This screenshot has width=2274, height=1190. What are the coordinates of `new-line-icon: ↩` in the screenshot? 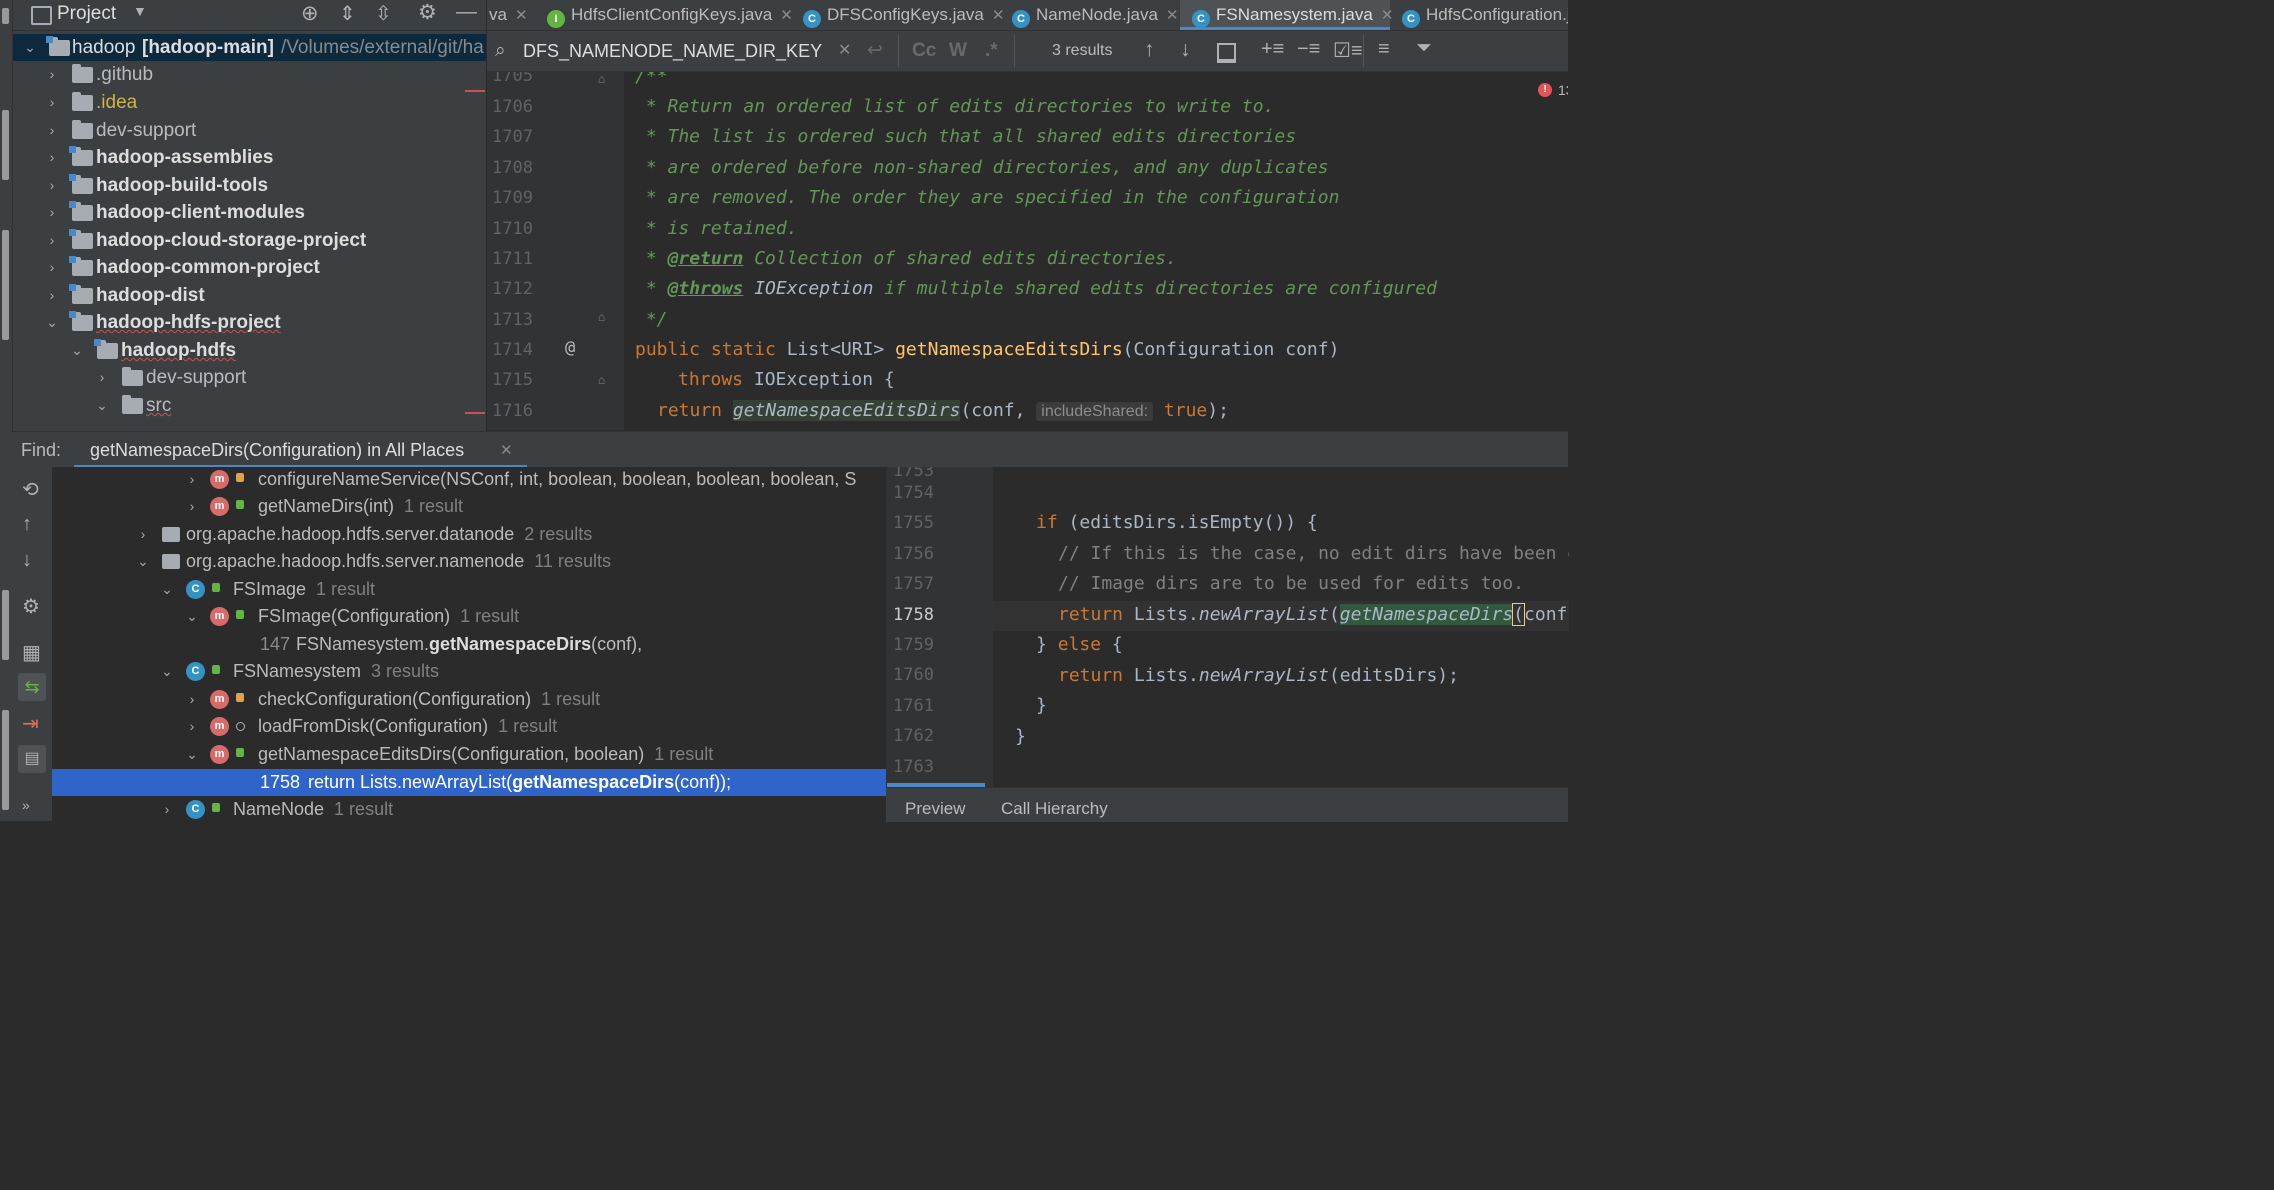 It's located at (875, 50).